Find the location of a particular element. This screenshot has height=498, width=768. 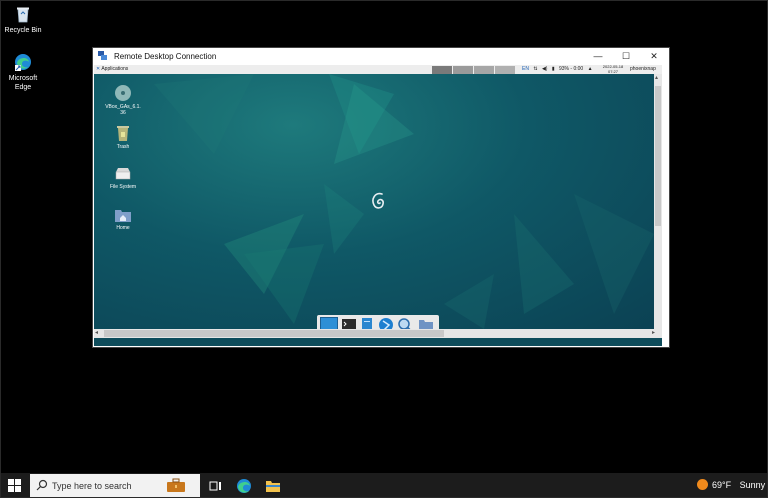

guest-icon-trash: Trash is located at coordinates (123, 137).